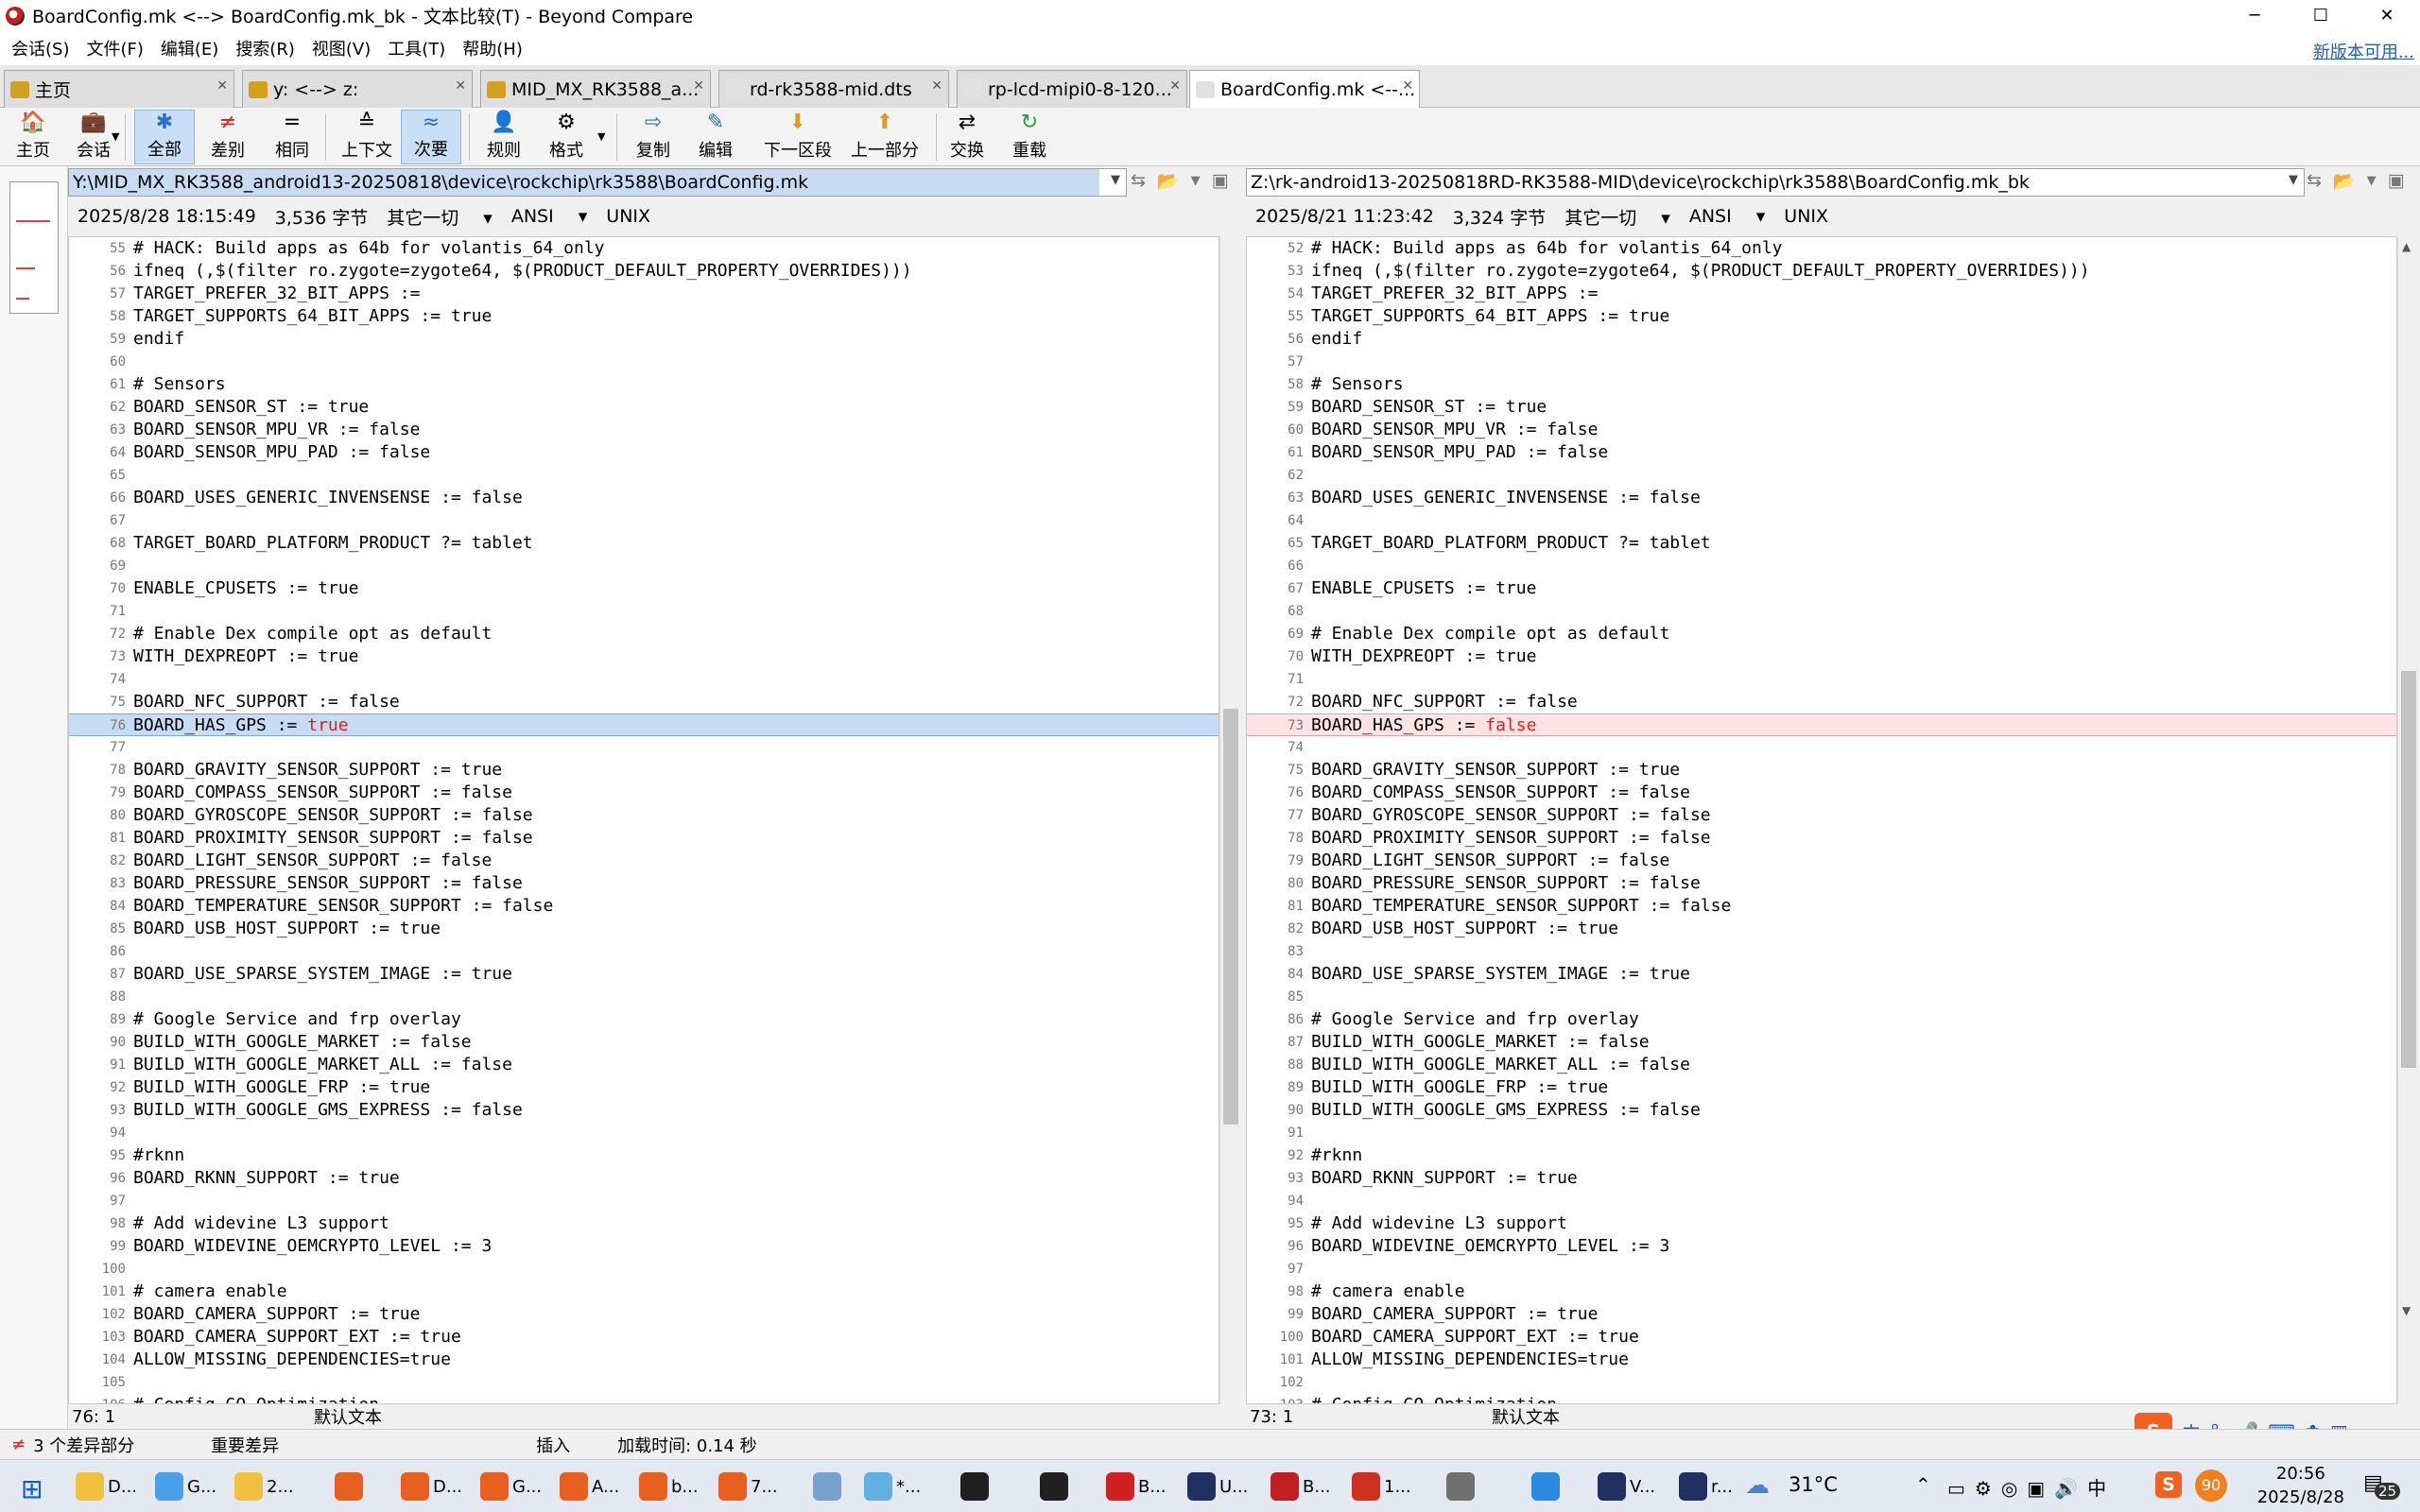 The width and height of the screenshot is (2420, 1512). Describe the element at coordinates (644, 1087) in the screenshot. I see `code-line: 92 BUILD_WITH_GOOGLE_FRP := true` at that location.